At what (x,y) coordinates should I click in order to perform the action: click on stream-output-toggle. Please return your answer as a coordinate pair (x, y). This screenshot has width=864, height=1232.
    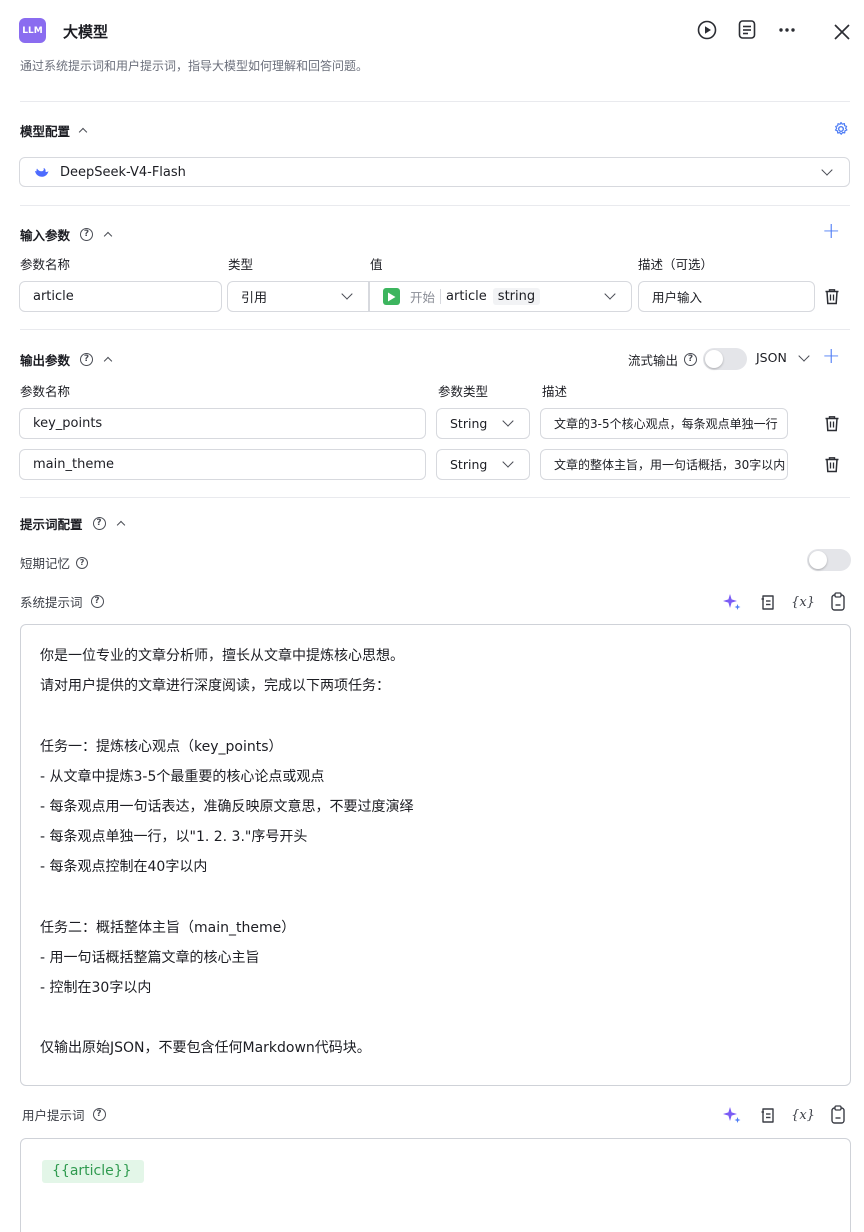
    Looking at the image, I should click on (725, 359).